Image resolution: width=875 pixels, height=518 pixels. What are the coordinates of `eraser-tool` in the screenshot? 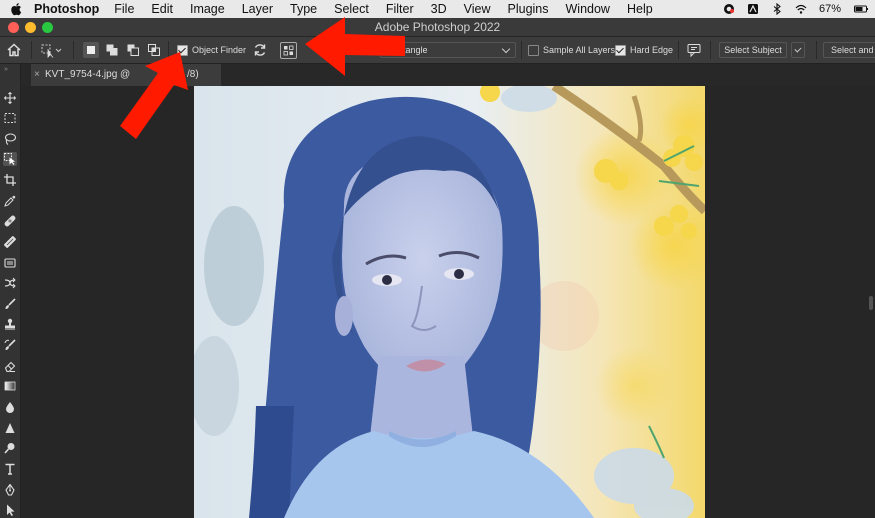 It's located at (10, 366).